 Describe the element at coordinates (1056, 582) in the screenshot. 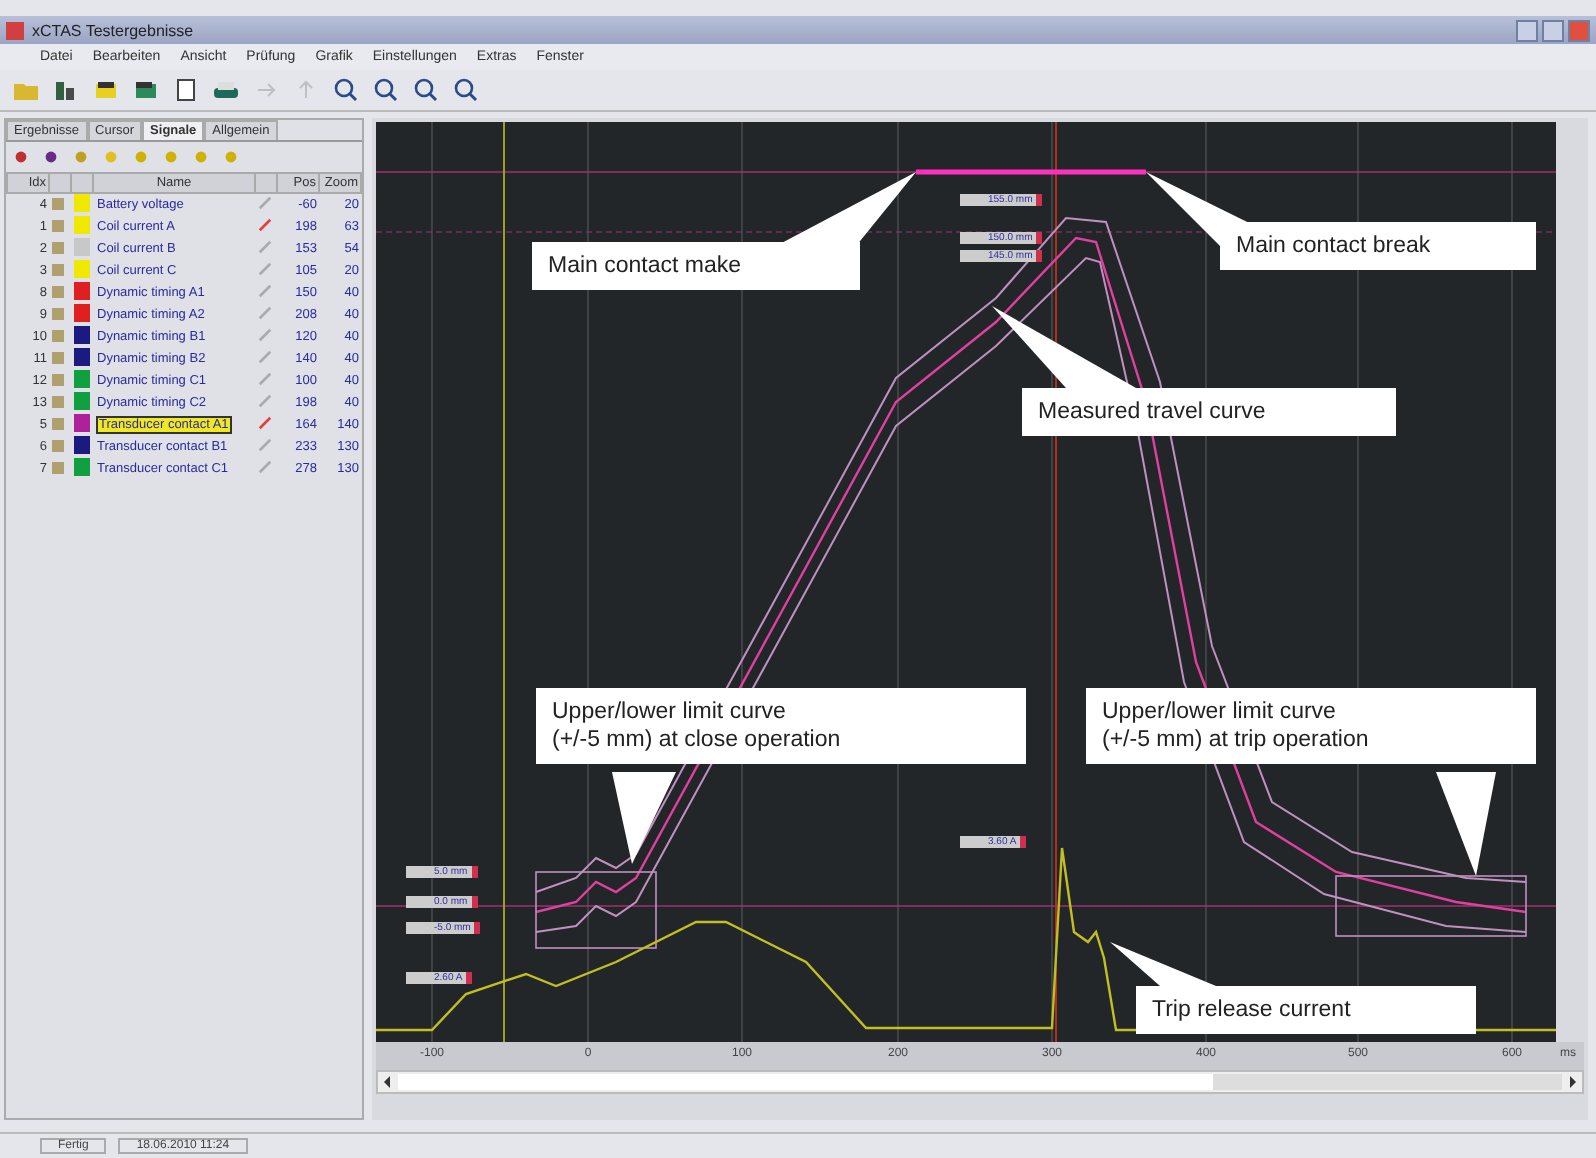

I see `cursor-line` at that location.